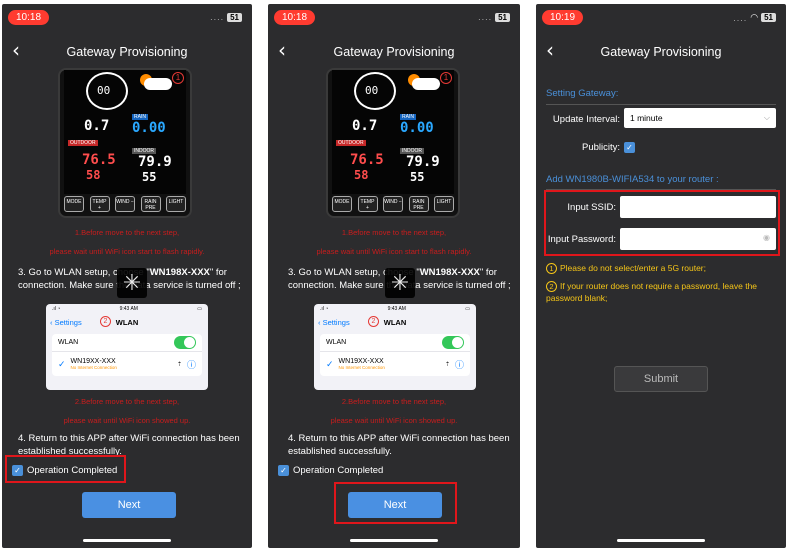 This screenshot has width=788, height=550. I want to click on status-time: 10:19, so click(563, 17).